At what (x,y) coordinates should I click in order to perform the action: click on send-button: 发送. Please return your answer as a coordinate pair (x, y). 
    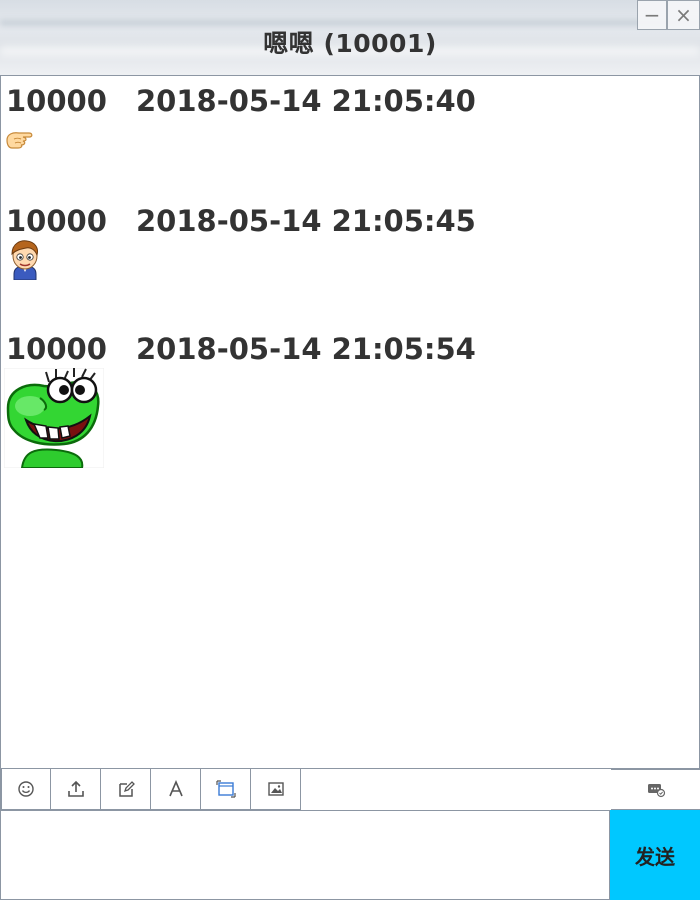
    Looking at the image, I should click on (655, 855).